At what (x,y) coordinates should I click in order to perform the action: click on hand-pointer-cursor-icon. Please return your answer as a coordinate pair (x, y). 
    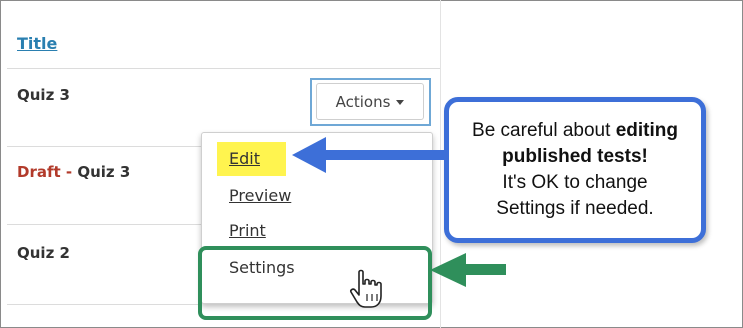
    Looking at the image, I should click on (366, 288).